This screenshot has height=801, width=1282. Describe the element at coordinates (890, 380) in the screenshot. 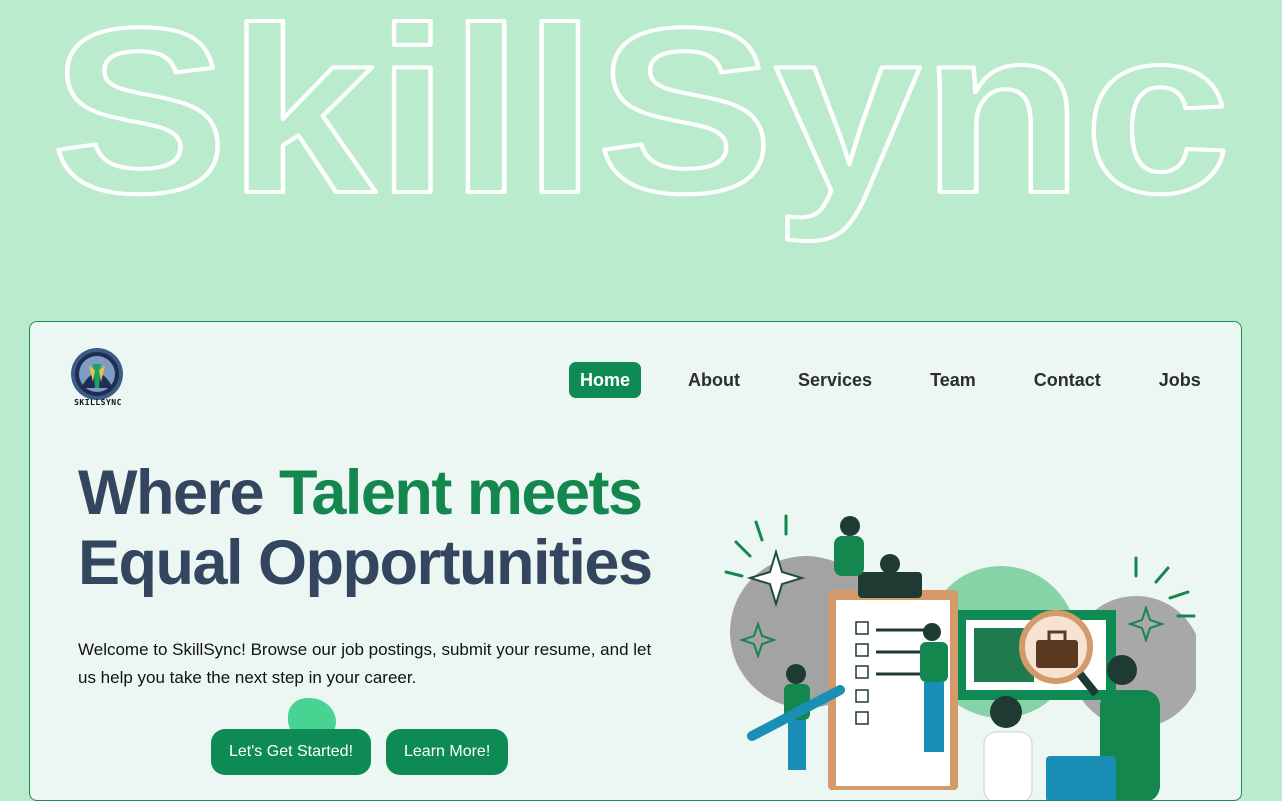

I see `main-nav: Home About Services Team Contact Jobs` at that location.